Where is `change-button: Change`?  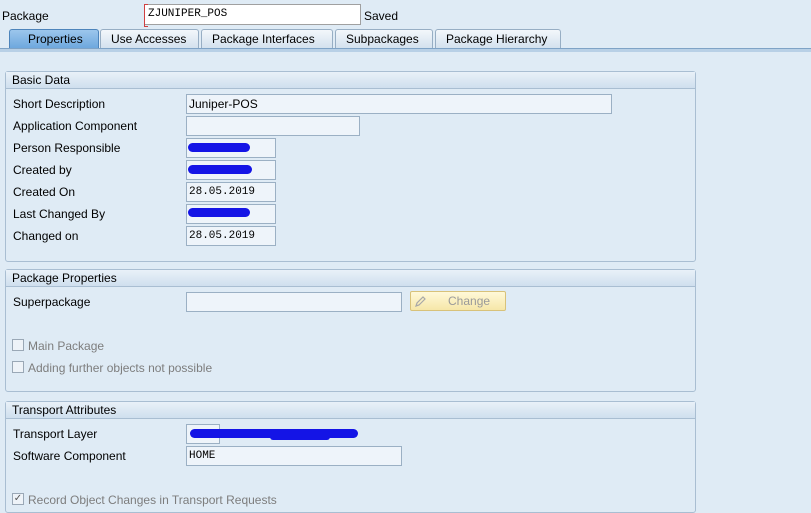
change-button: Change is located at coordinates (458, 301).